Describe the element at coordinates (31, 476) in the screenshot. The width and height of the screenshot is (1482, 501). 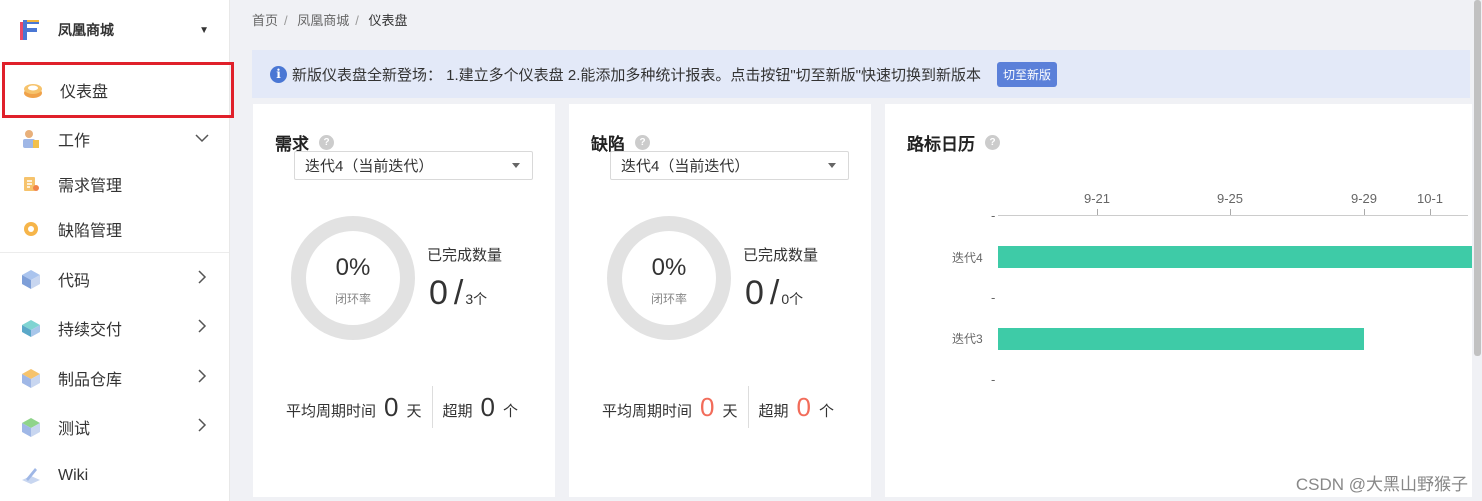
I see `wiki-icon` at that location.